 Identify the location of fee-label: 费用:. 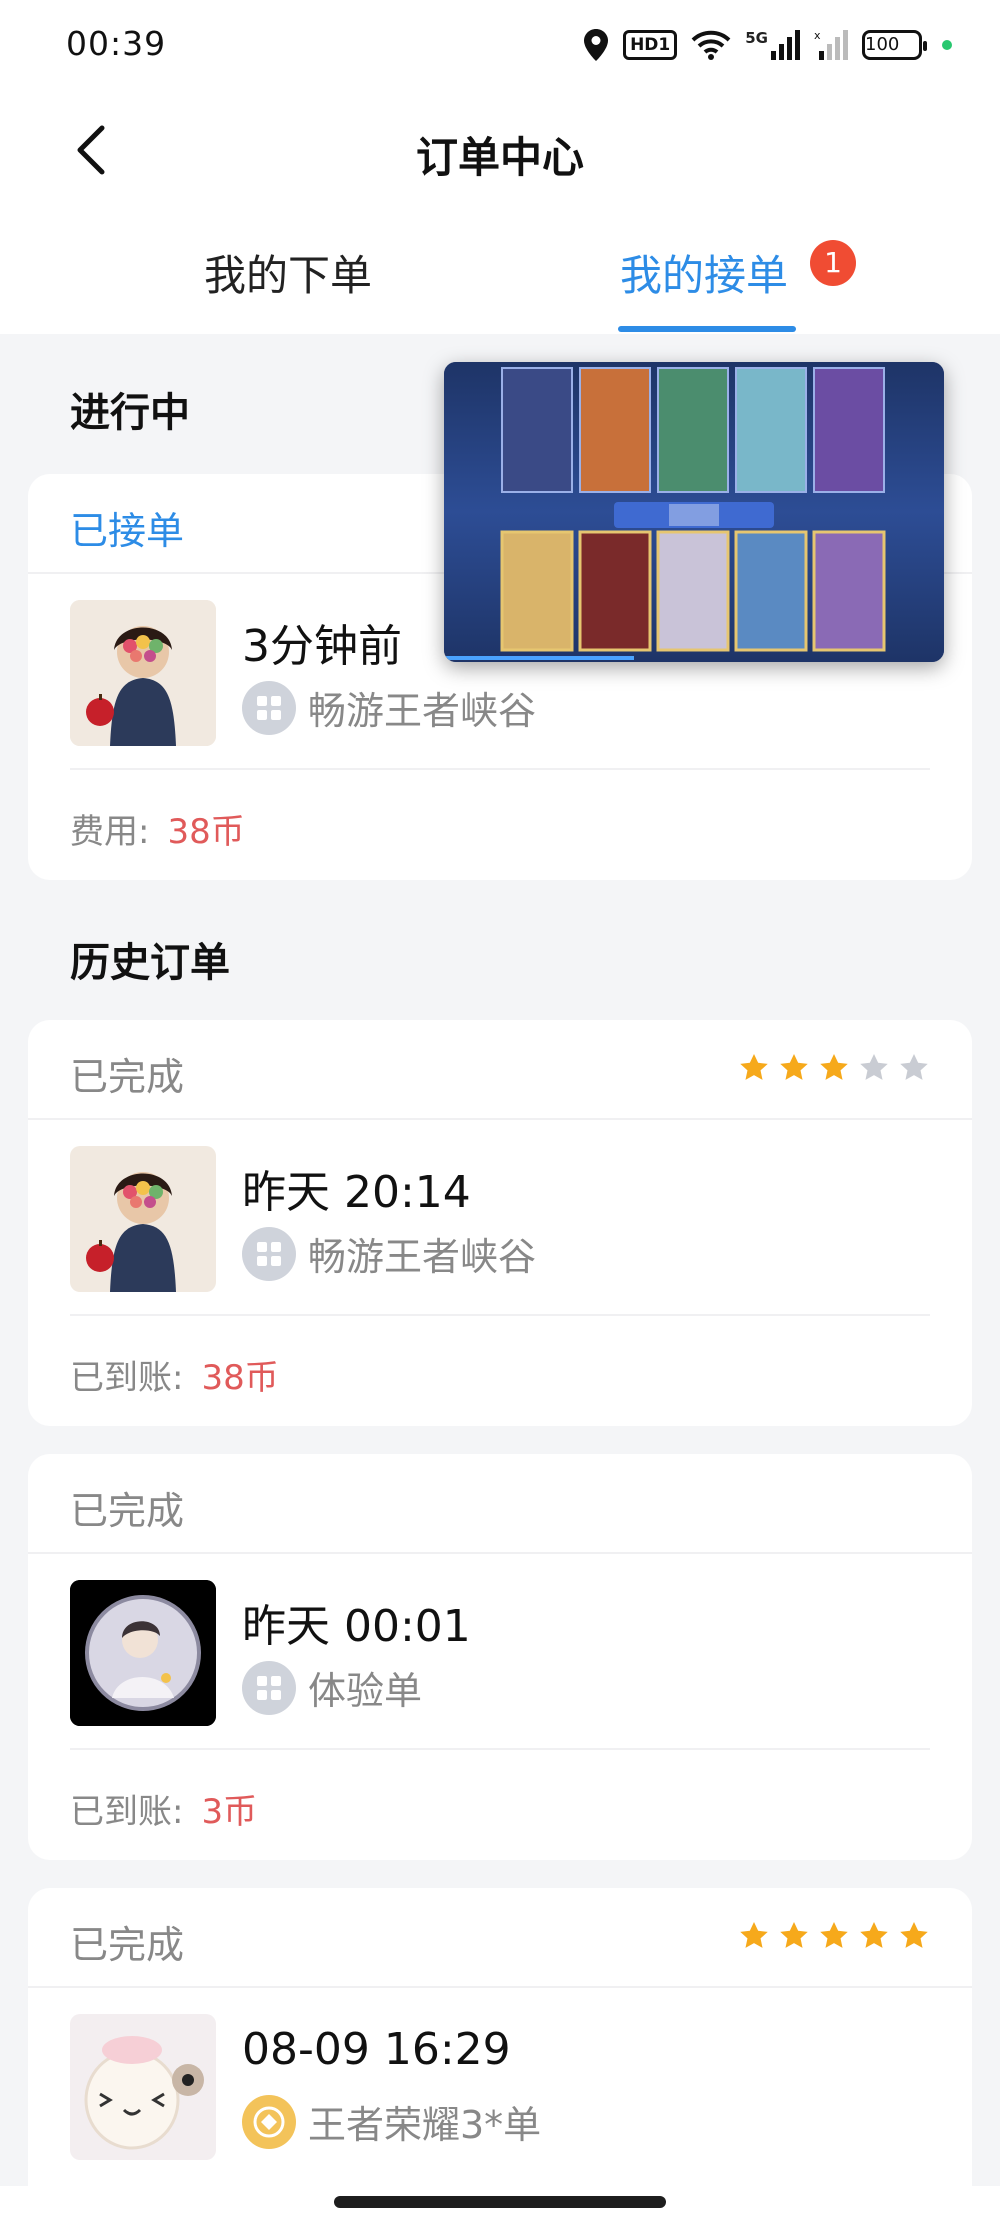
(110, 832).